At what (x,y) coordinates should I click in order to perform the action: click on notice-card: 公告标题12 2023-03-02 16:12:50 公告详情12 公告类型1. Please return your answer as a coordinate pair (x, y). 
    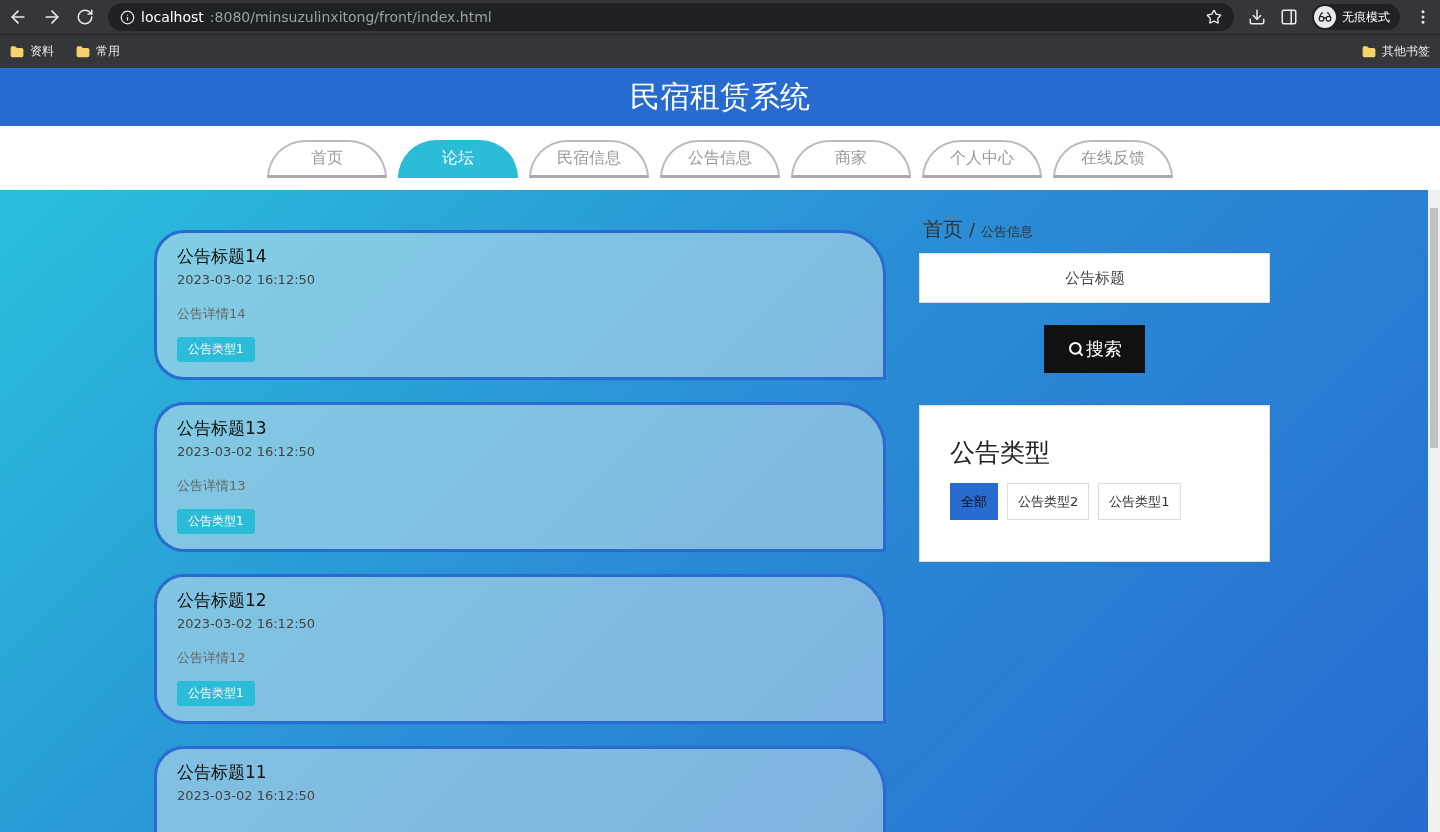
    Looking at the image, I should click on (520, 649).